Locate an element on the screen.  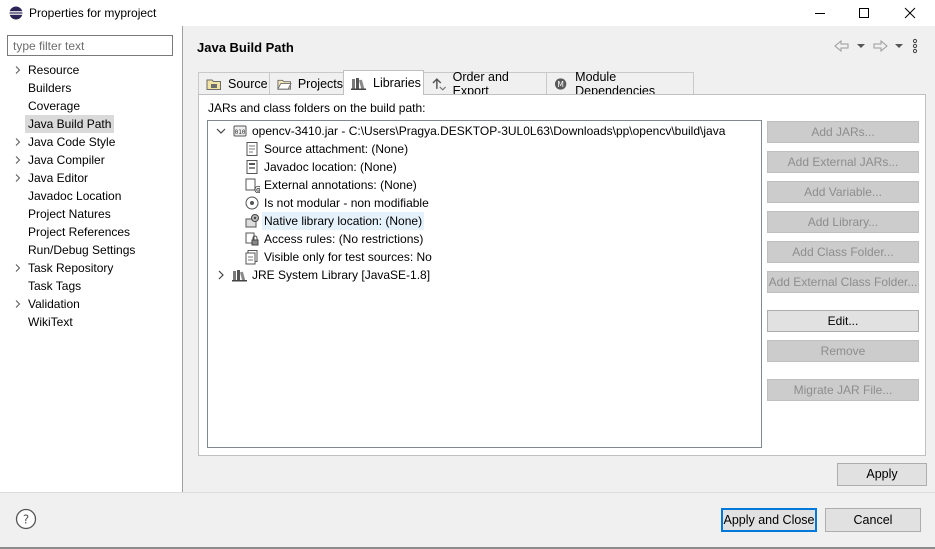
jar-child-native-library-location: Native library location: (None) is located at coordinates (334, 221).